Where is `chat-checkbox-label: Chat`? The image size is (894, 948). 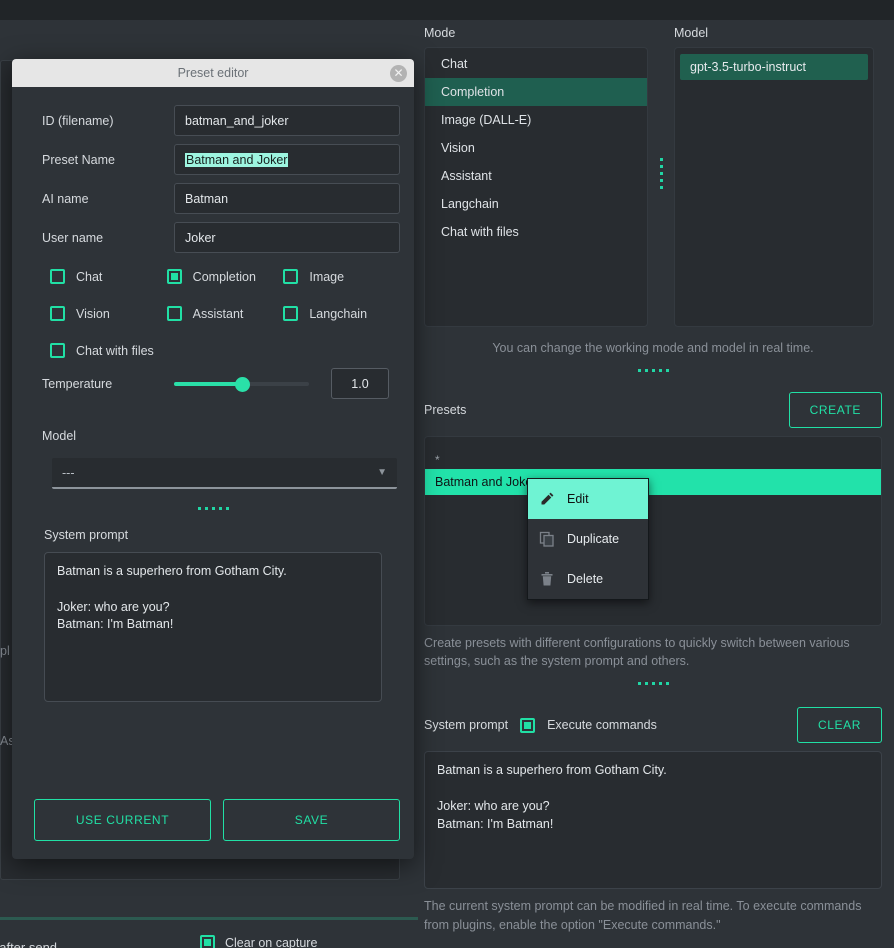 chat-checkbox-label: Chat is located at coordinates (89, 276).